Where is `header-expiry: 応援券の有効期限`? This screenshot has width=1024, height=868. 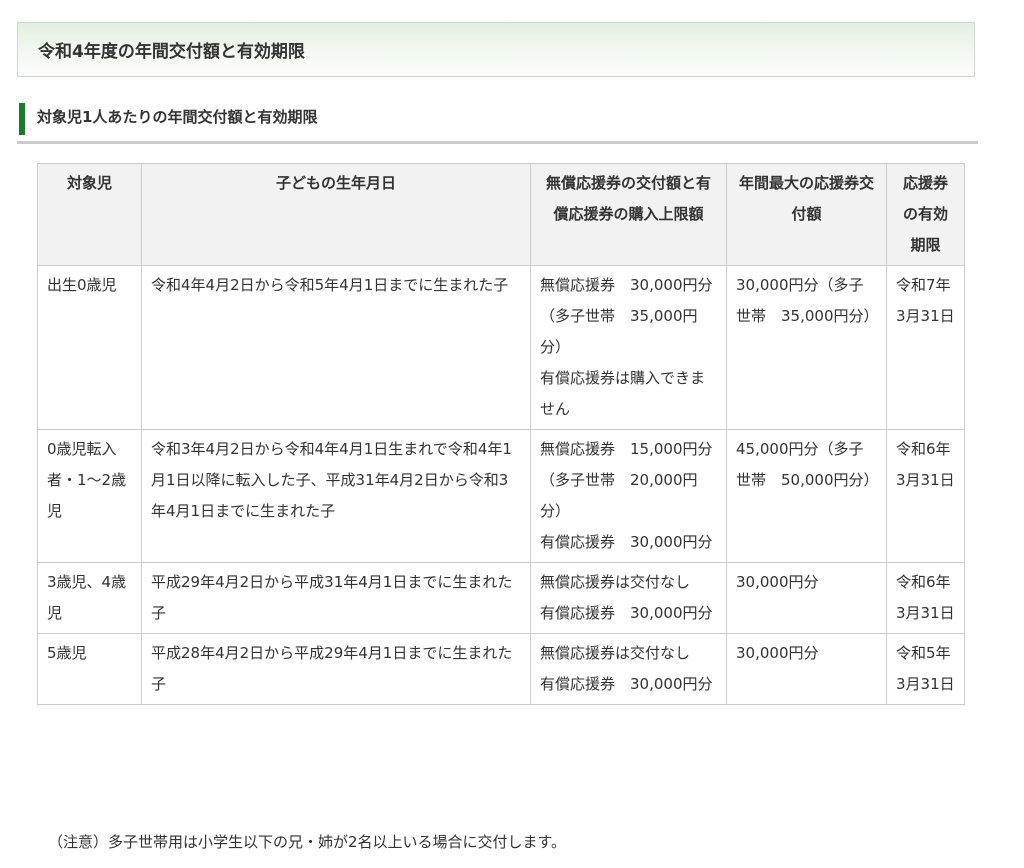
header-expiry: 応援券の有効期限 is located at coordinates (925, 214).